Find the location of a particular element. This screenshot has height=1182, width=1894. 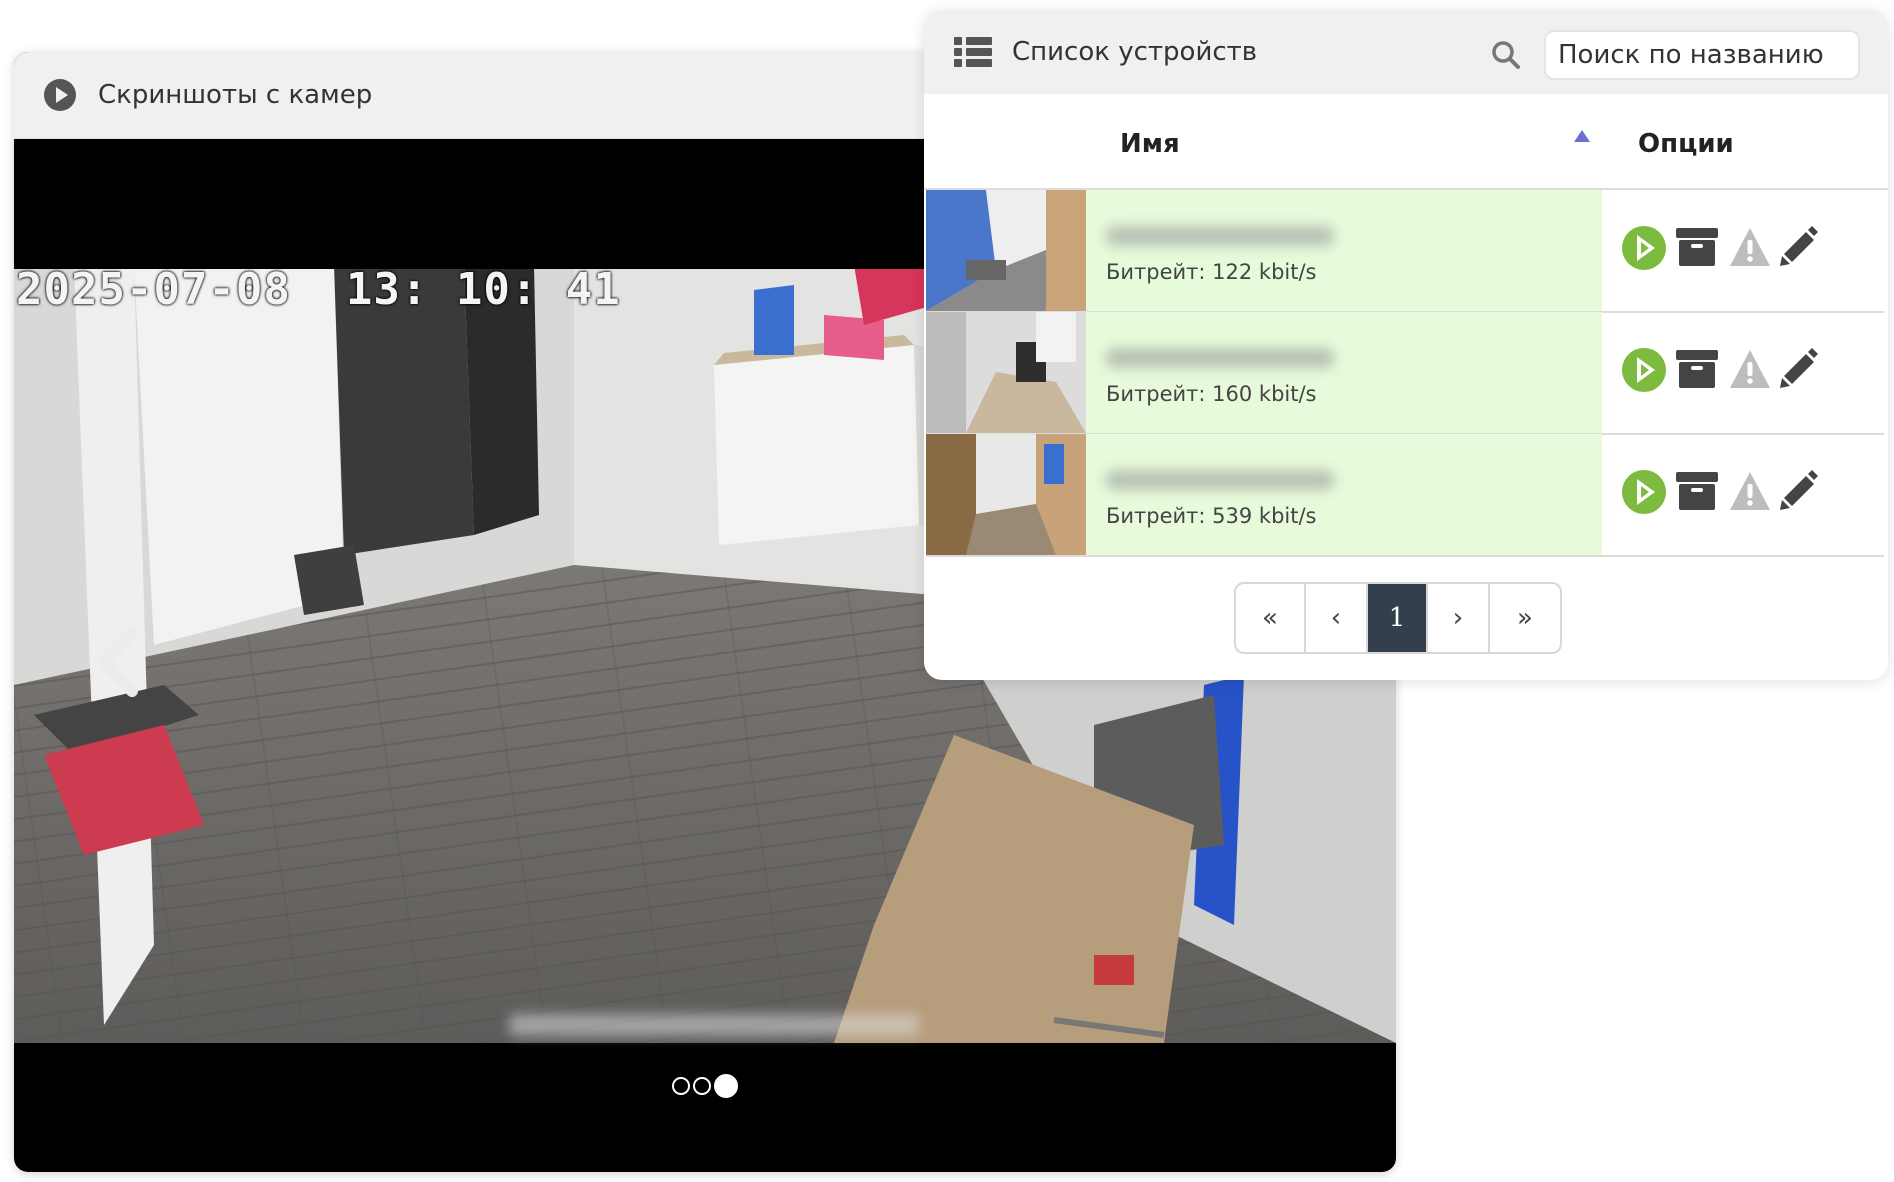

device-panel-header: Список устройств is located at coordinates (1406, 52).